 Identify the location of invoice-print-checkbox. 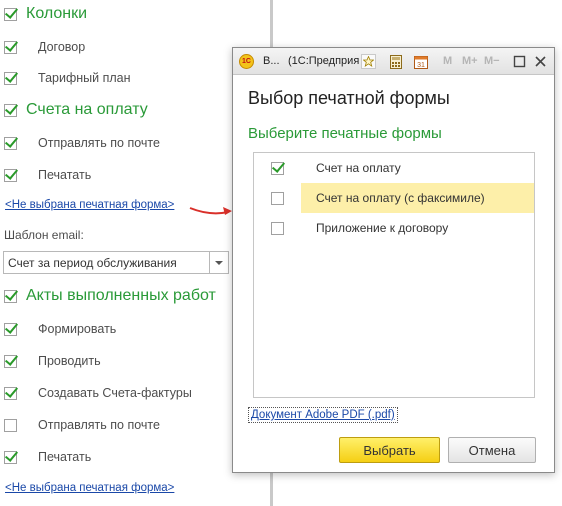
(10, 175).